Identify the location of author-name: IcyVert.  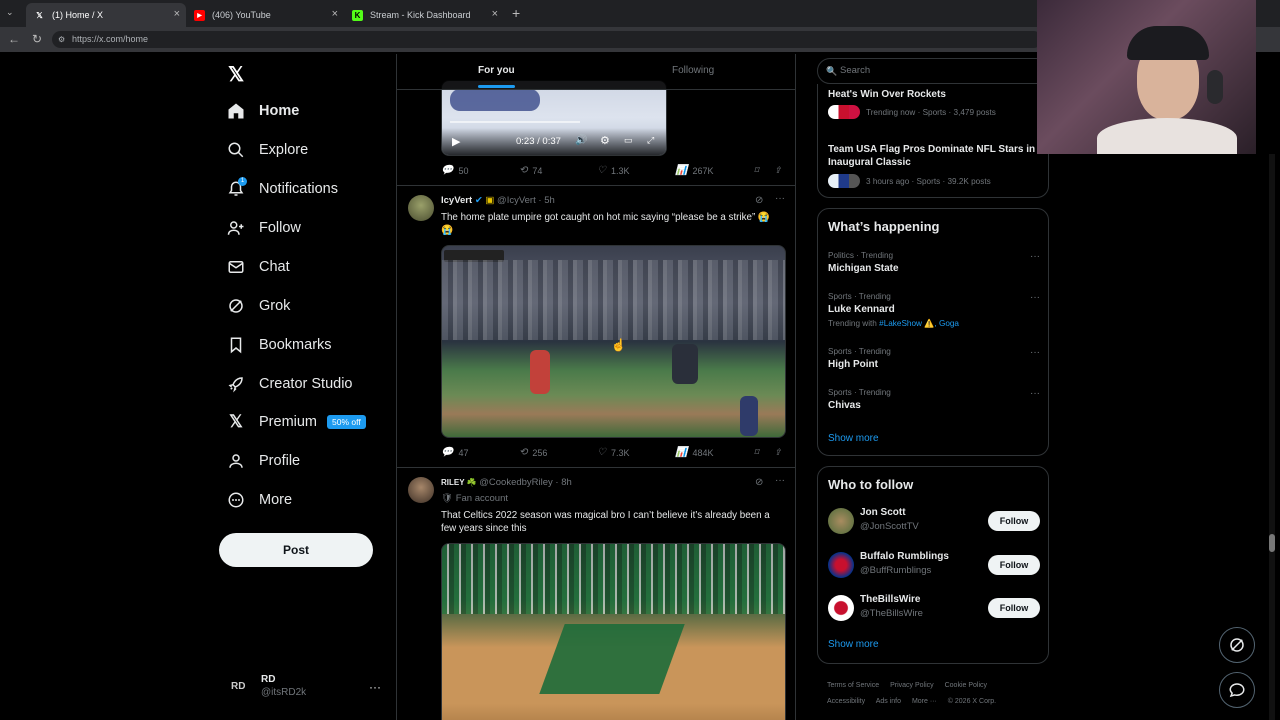
(456, 200).